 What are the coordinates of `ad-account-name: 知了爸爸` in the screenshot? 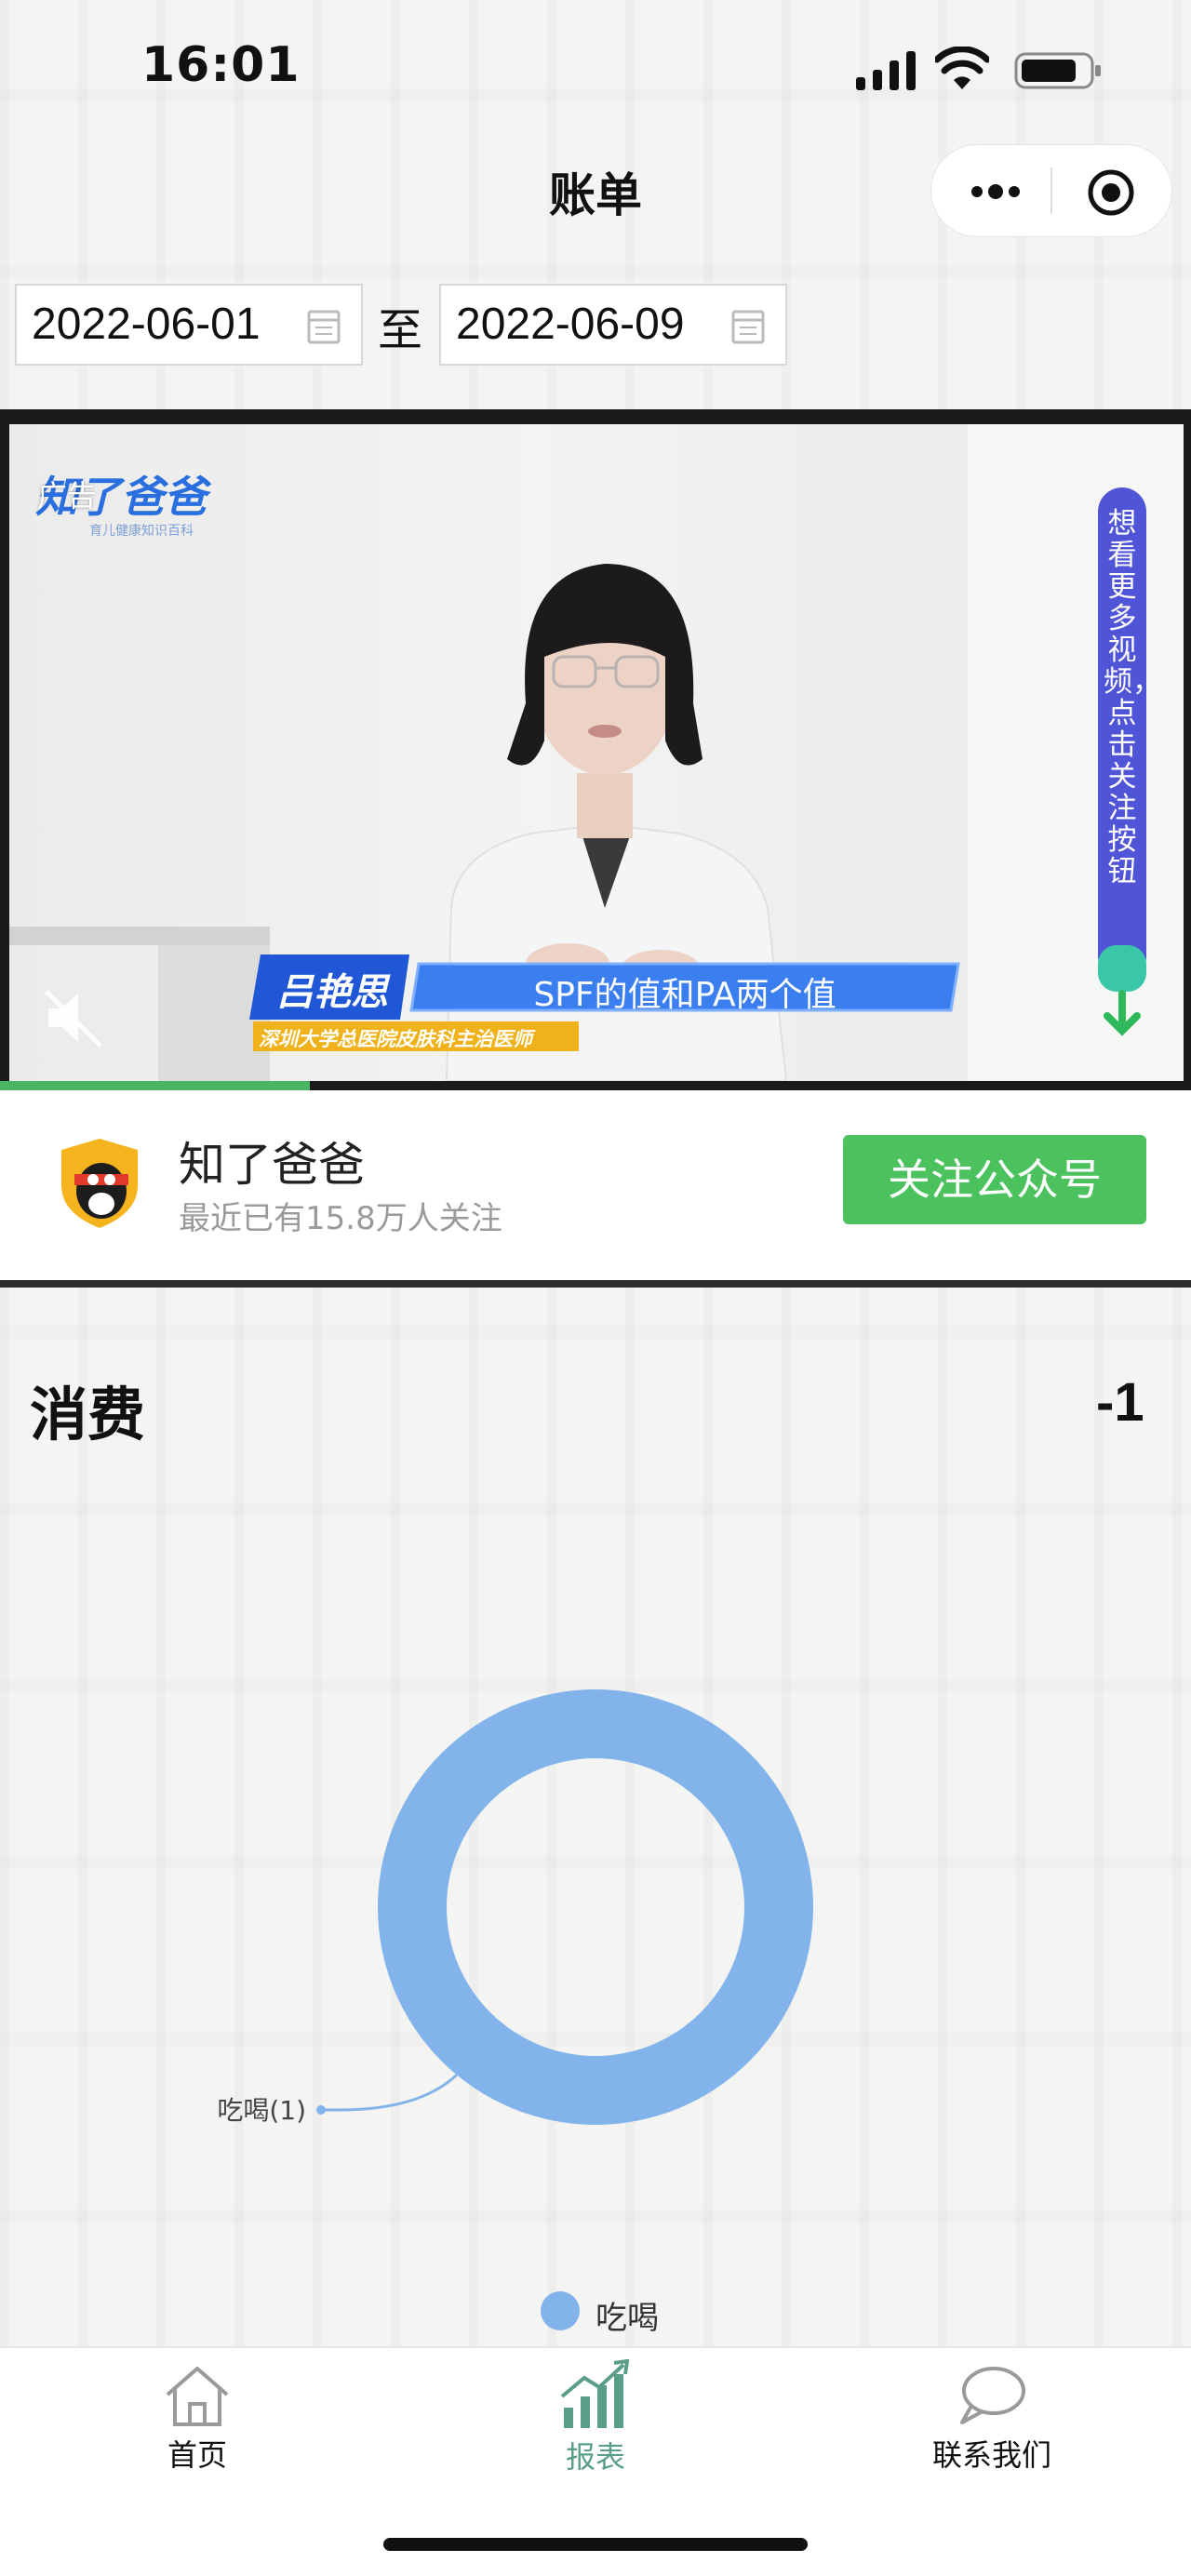 It's located at (272, 1165).